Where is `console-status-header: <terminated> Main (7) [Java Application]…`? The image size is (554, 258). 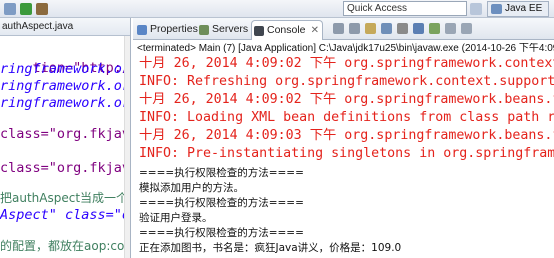
console-status-header: <terminated> Main (7) [Java Application]… is located at coordinates (345, 48).